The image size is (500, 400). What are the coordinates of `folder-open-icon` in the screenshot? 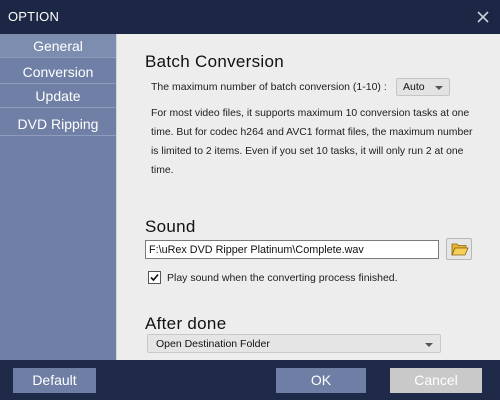 It's located at (460, 249).